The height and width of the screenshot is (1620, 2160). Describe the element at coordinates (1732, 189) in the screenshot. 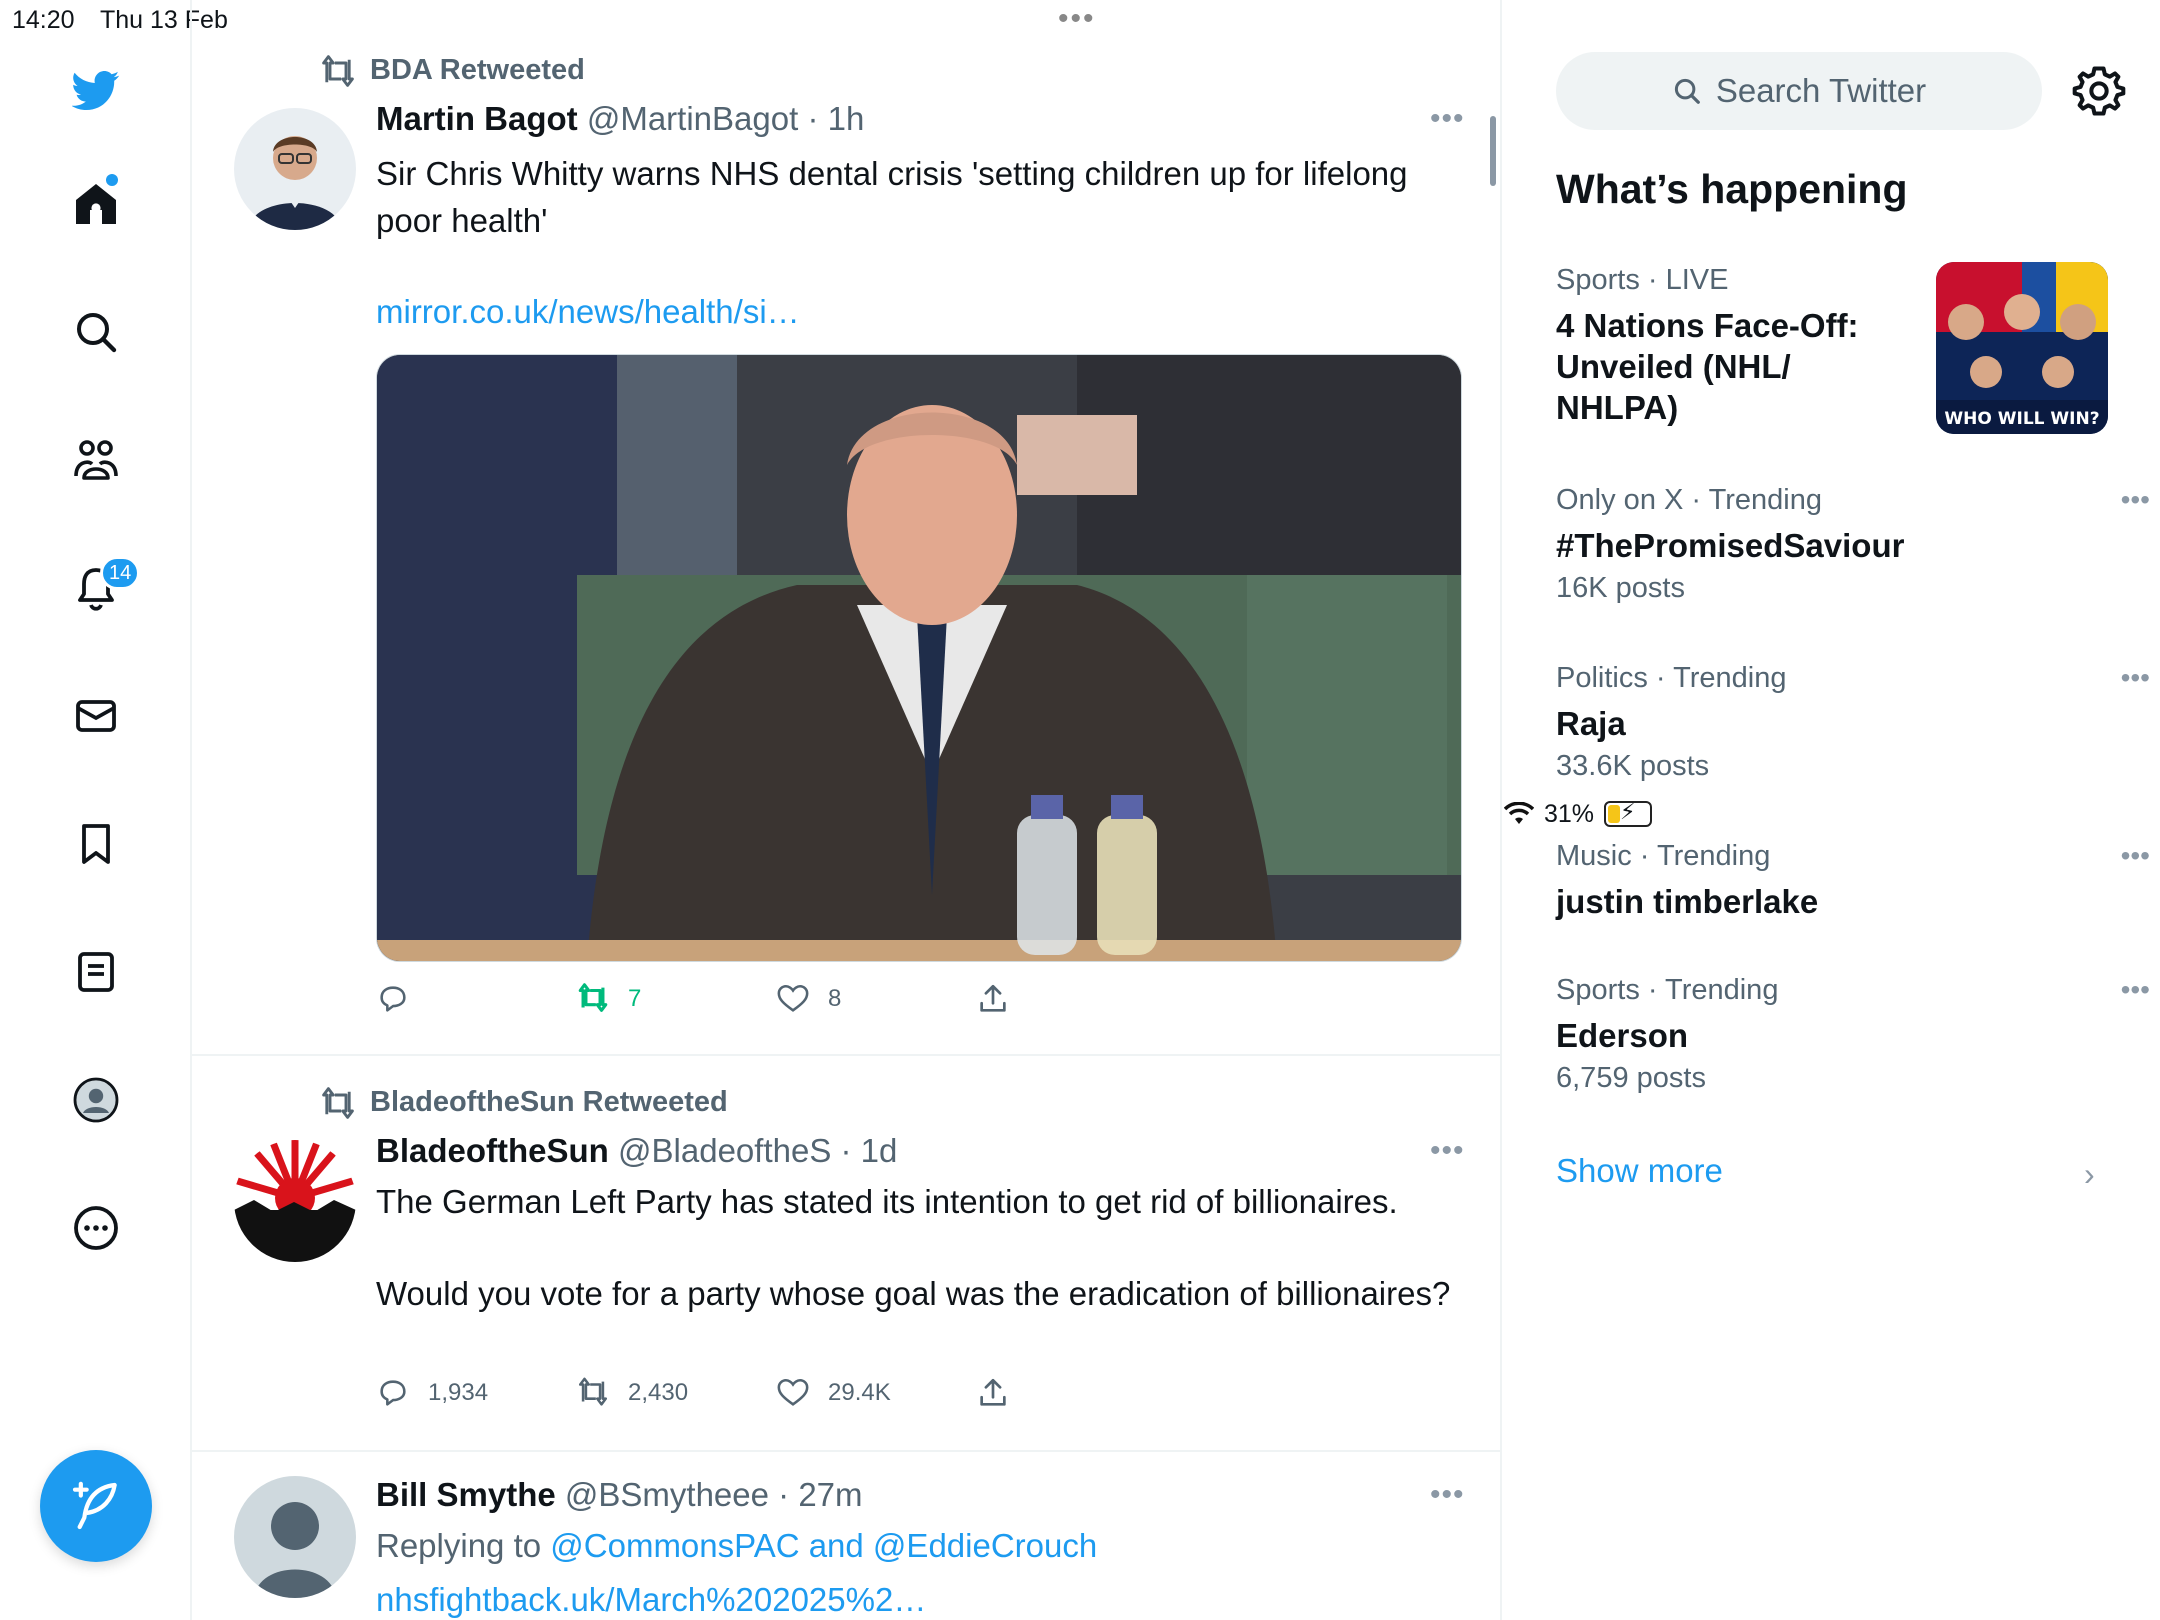

I see `whats-happening-title: What’s happening` at that location.